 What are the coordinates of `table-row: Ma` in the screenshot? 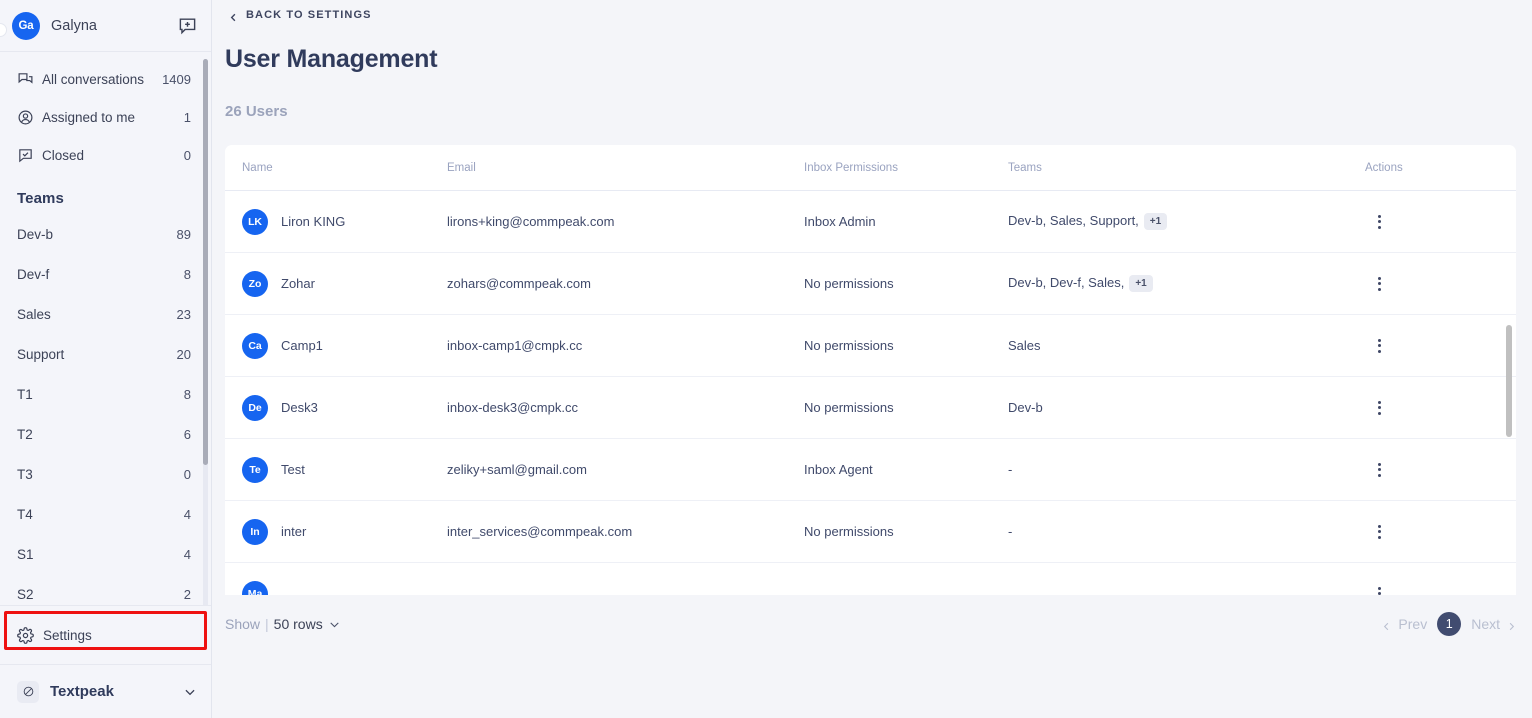 It's located at (870, 579).